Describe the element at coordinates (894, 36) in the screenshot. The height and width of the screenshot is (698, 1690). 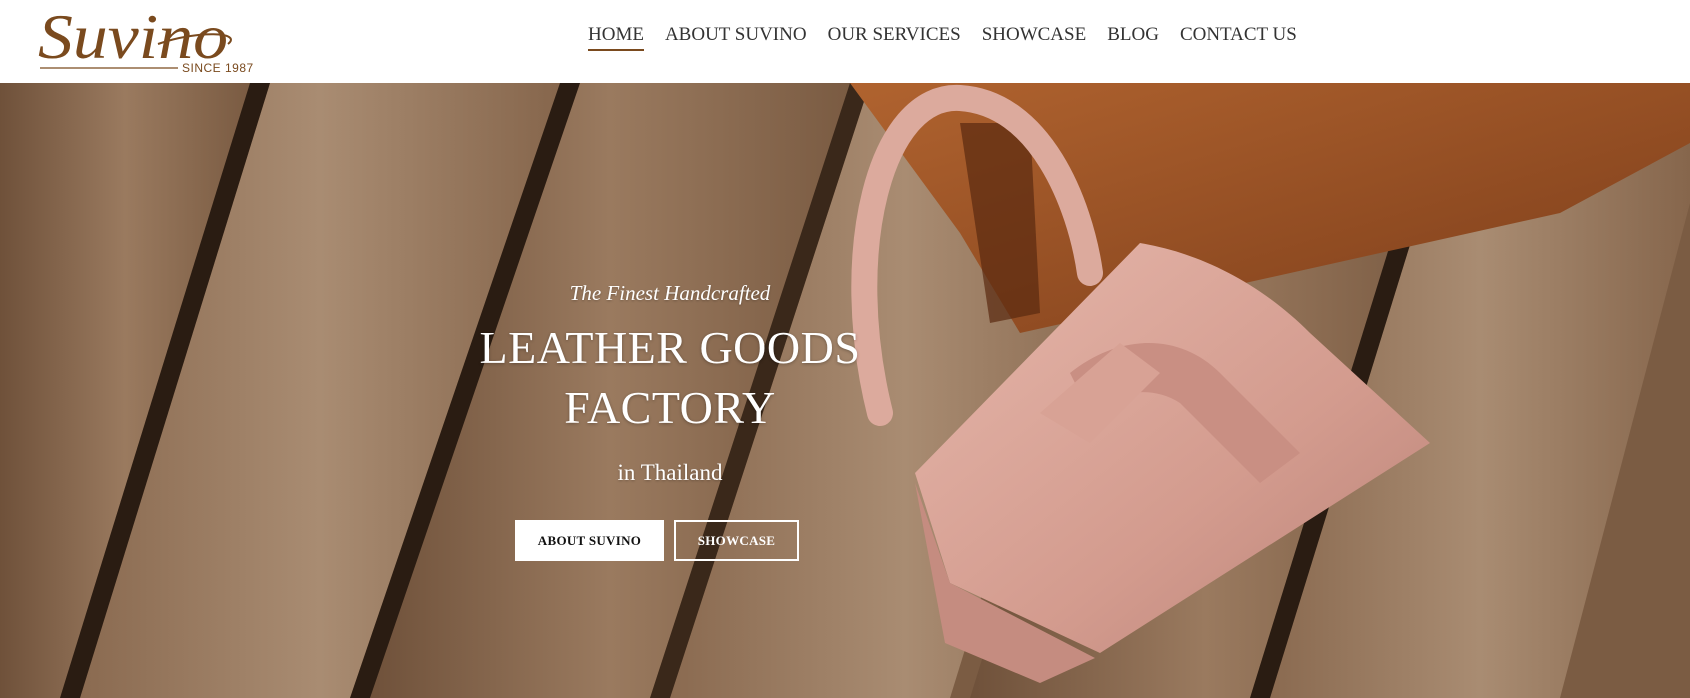
I see `nav-services: OUR SERVICES` at that location.